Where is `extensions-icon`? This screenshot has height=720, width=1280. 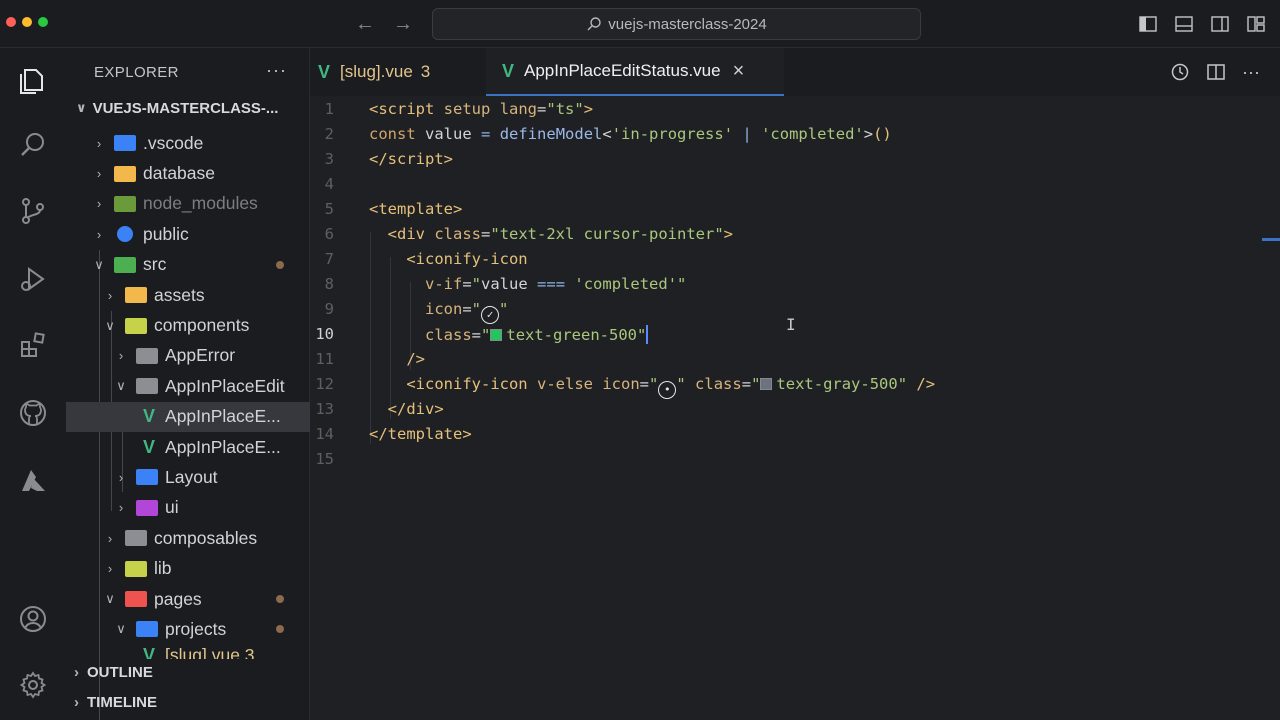 extensions-icon is located at coordinates (33, 345).